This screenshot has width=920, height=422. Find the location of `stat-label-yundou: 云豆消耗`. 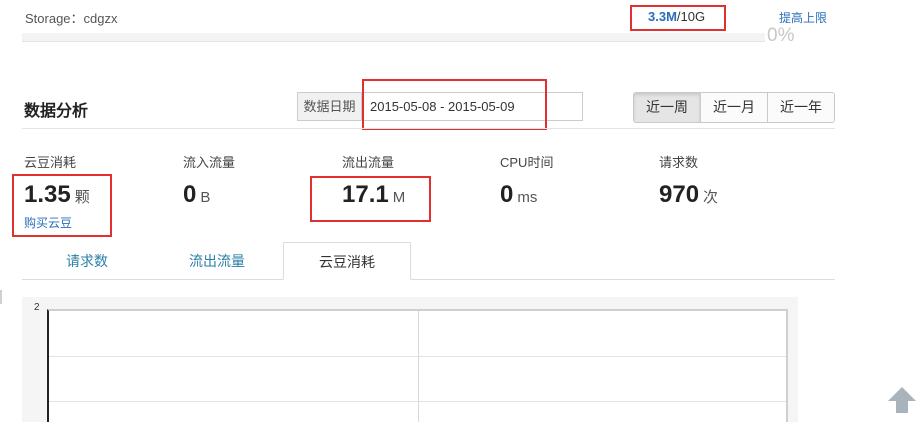

stat-label-yundou: 云豆消耗 is located at coordinates (50, 162).